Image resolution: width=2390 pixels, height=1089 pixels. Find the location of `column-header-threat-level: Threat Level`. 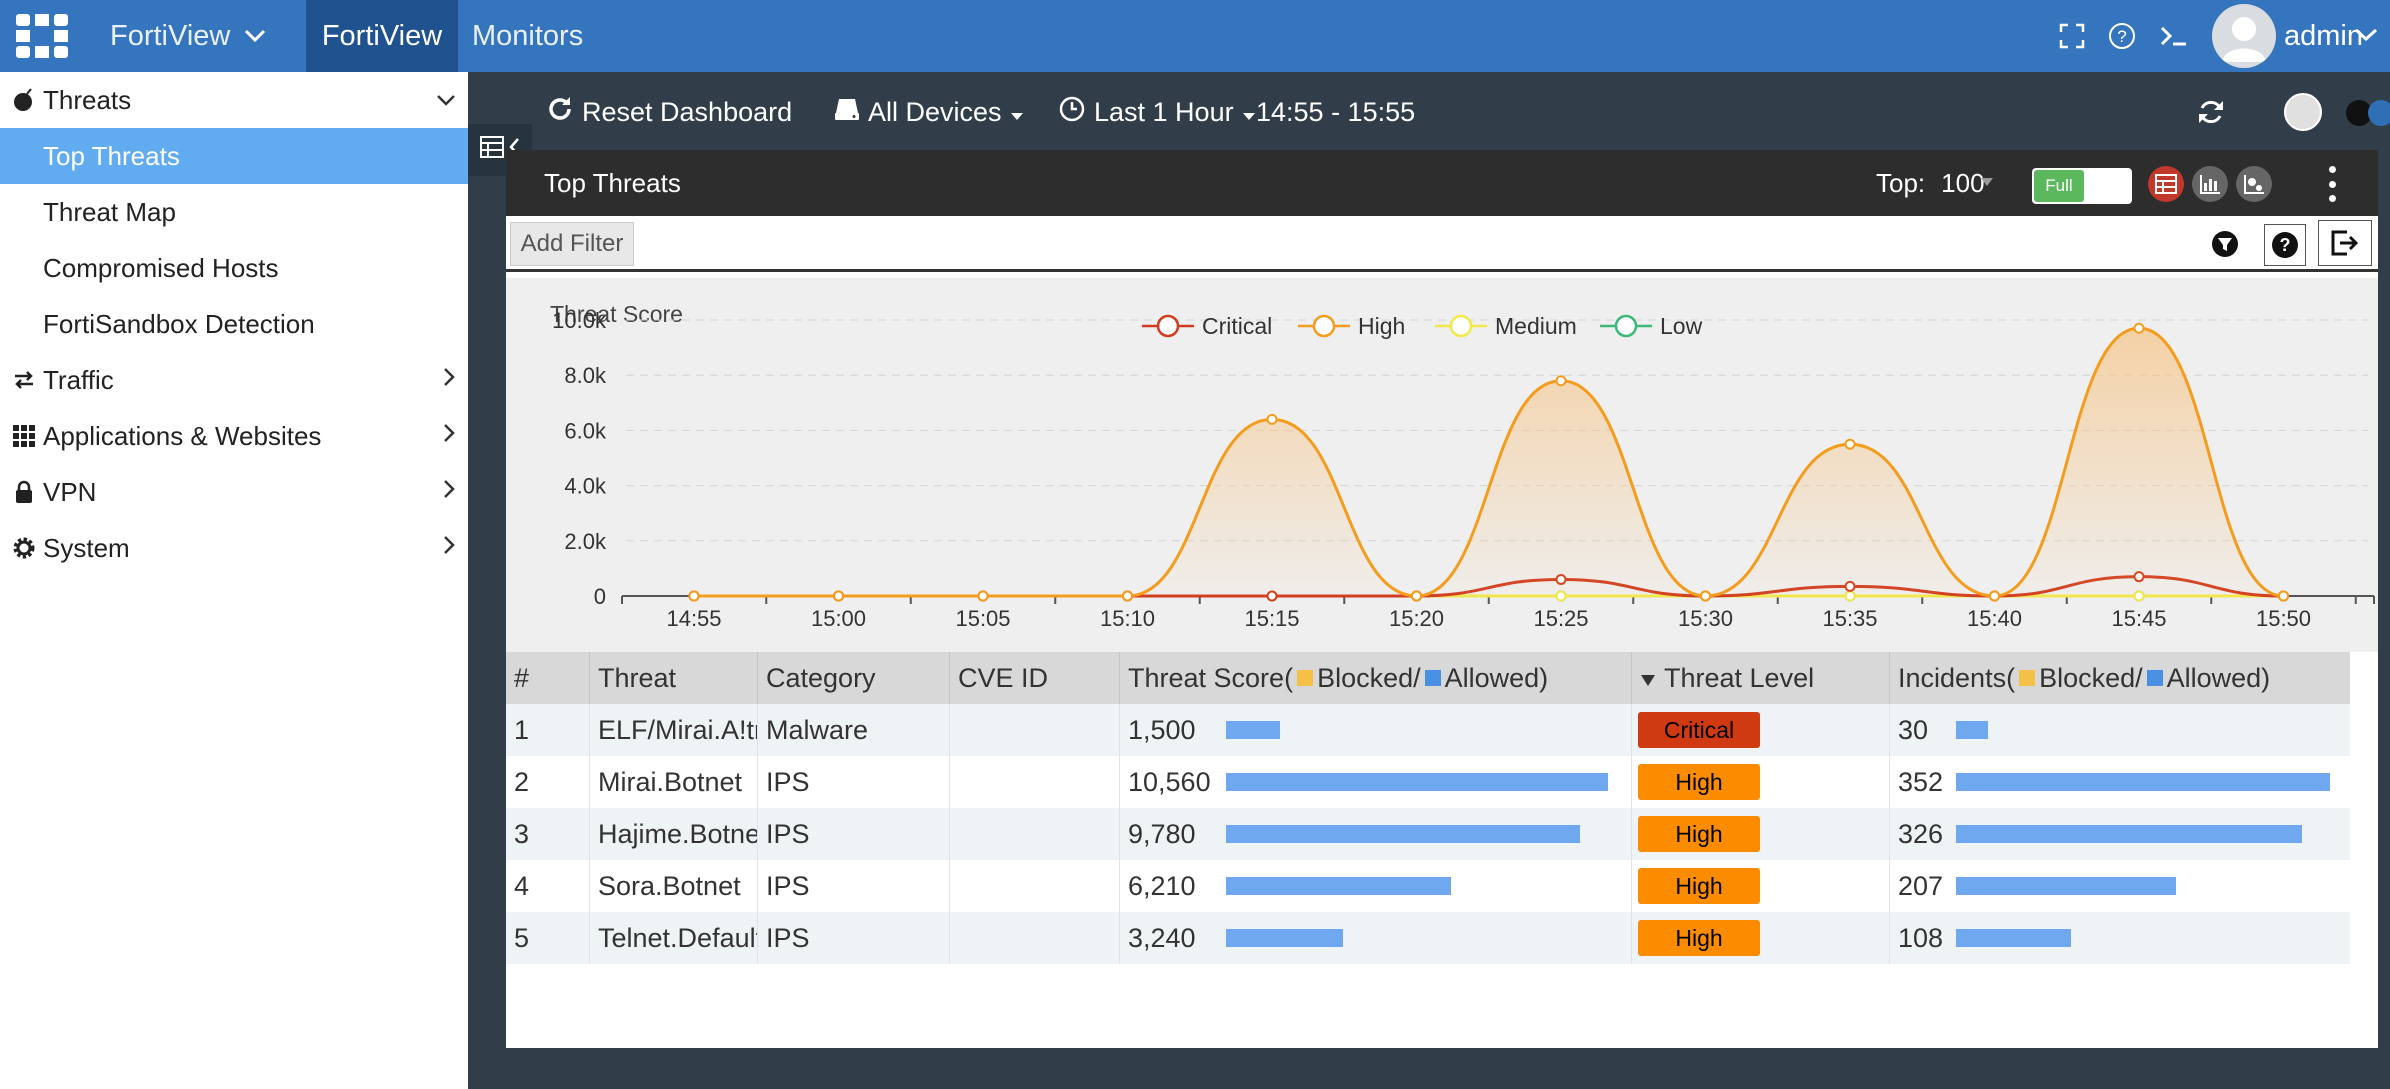

column-header-threat-level: Threat Level is located at coordinates (1761, 678).